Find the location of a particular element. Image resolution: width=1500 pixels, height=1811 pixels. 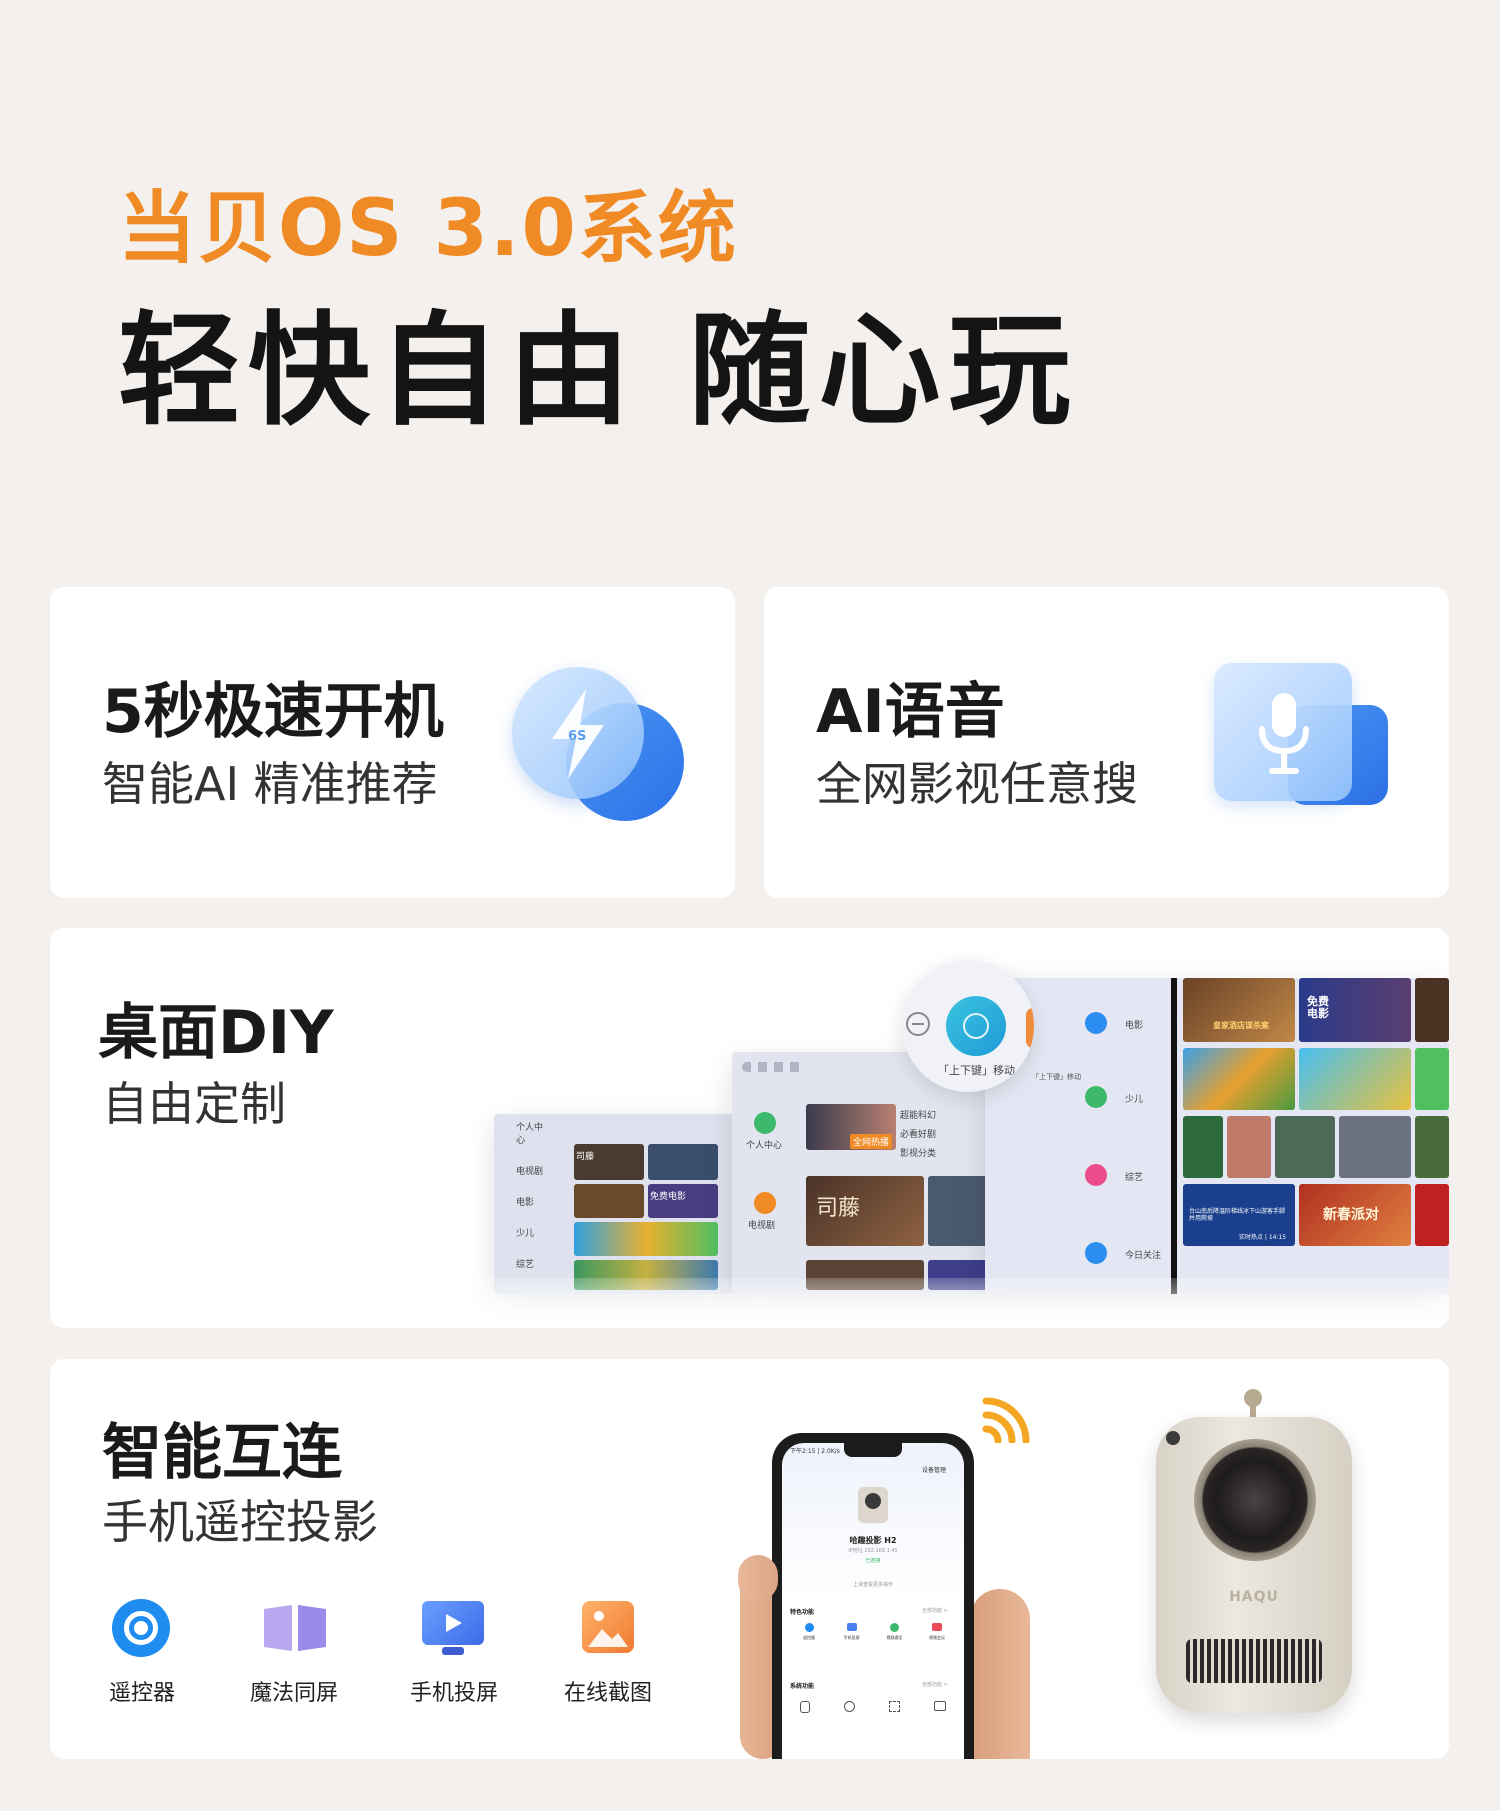

navigation-hint: 「上下键」移动 is located at coordinates (976, 1070).